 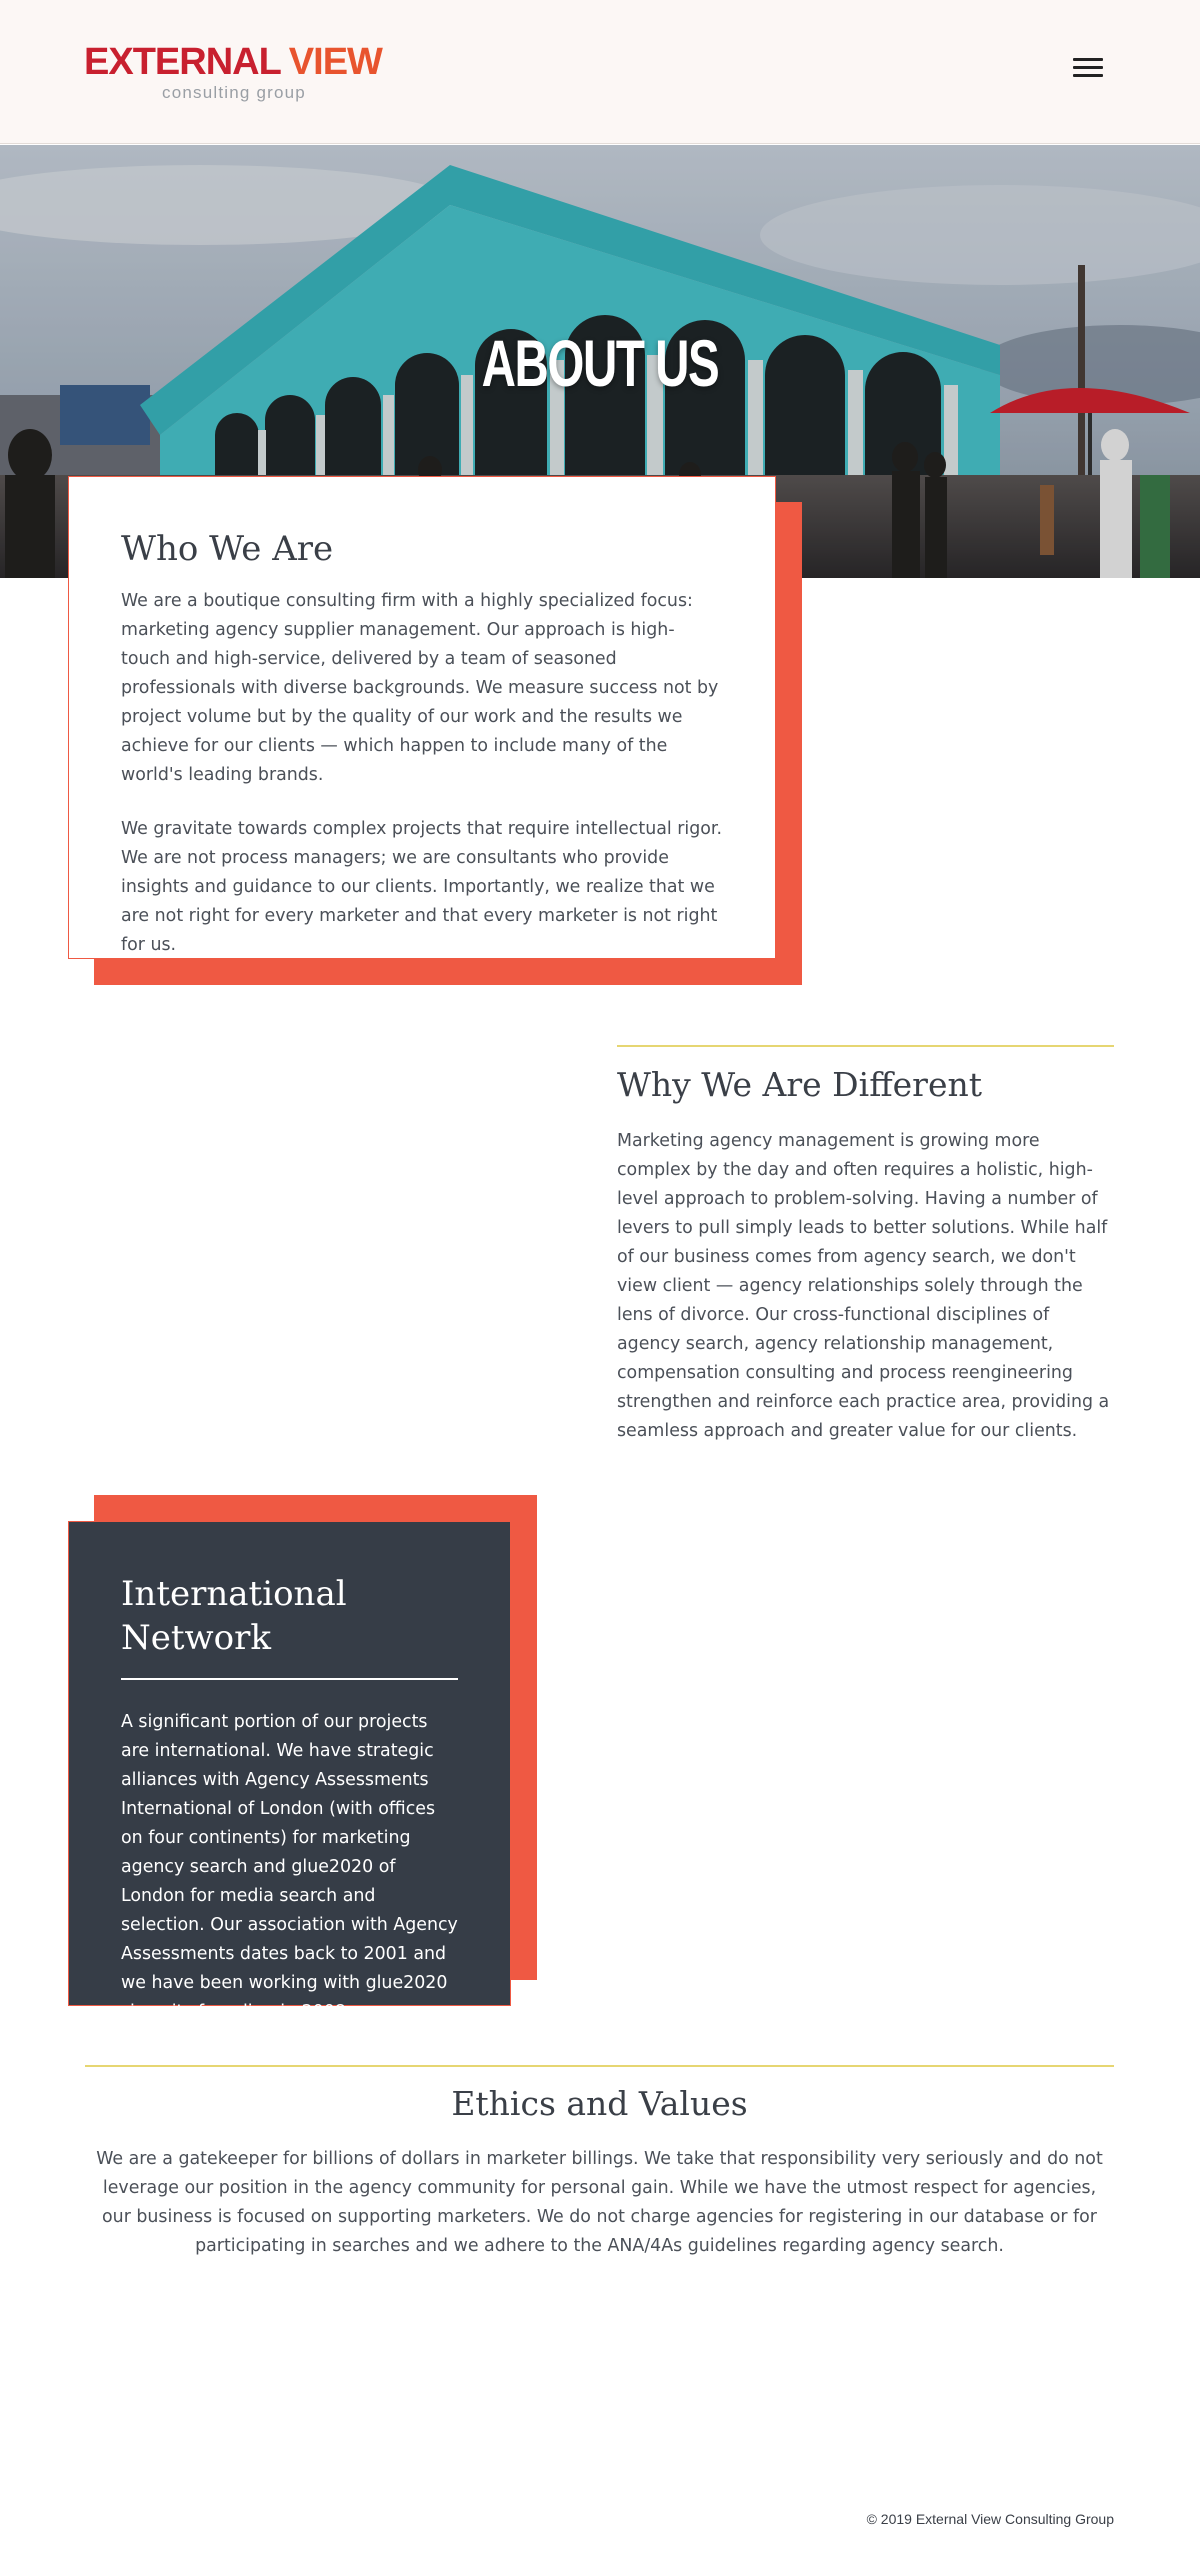 What do you see at coordinates (183, 62) in the screenshot?
I see `logo-word-external: EXTERNAL` at bounding box center [183, 62].